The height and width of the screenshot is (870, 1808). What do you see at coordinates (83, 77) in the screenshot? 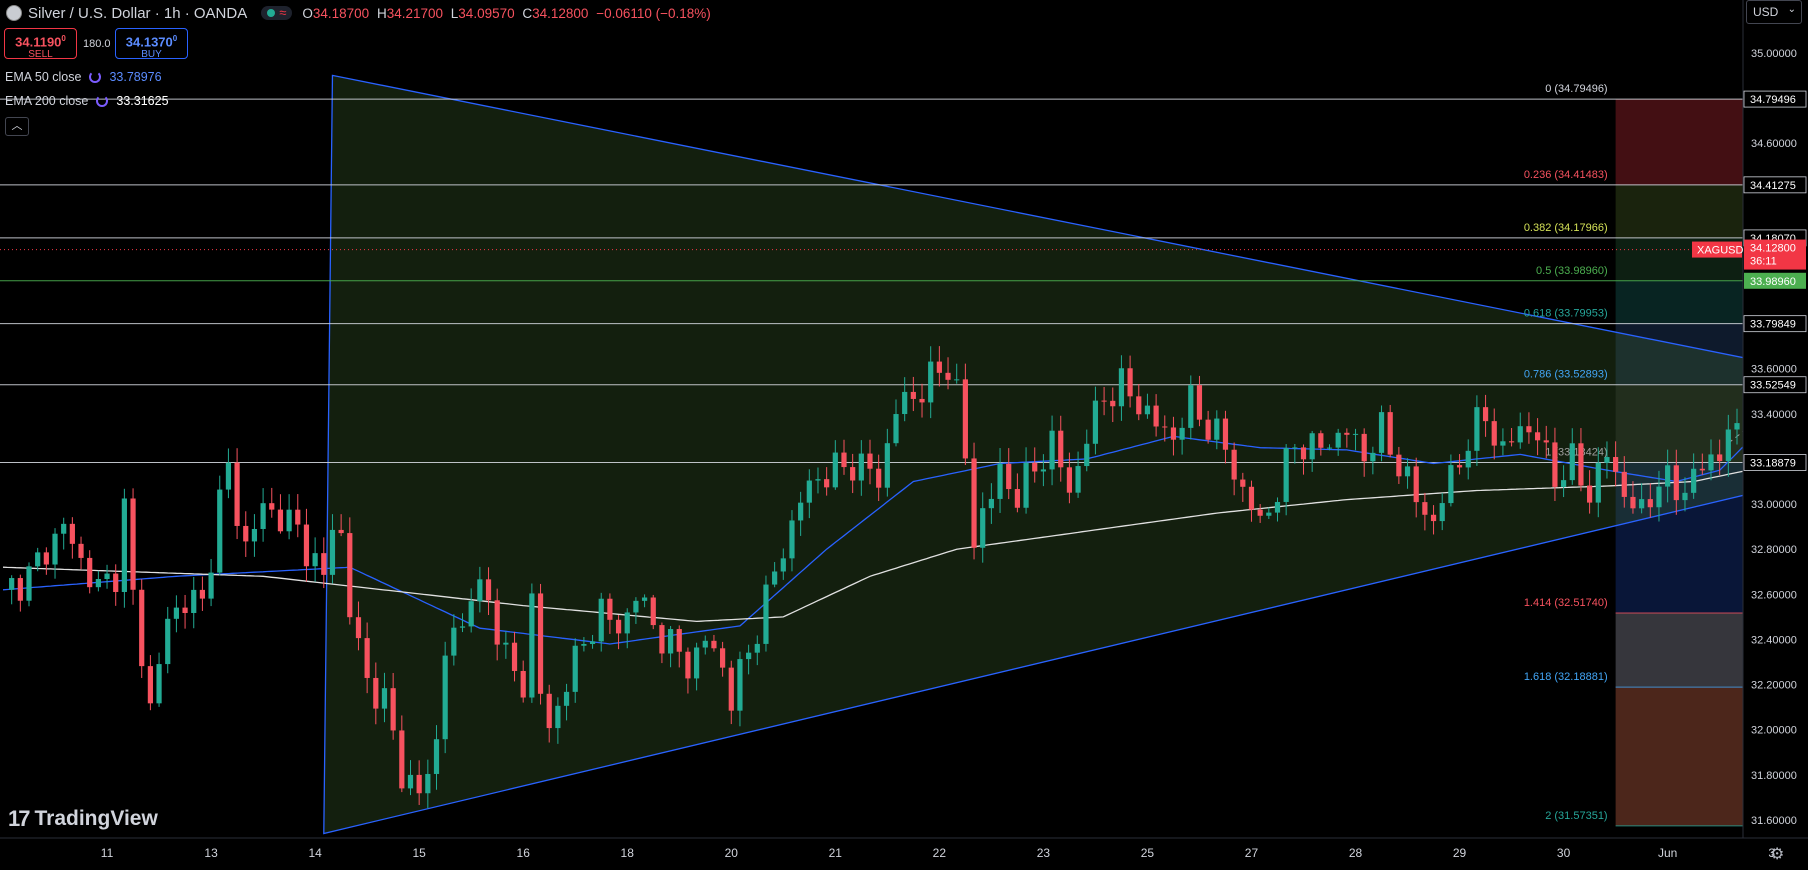
I see `ema50-legend: EMA 50 close 33.78976` at bounding box center [83, 77].